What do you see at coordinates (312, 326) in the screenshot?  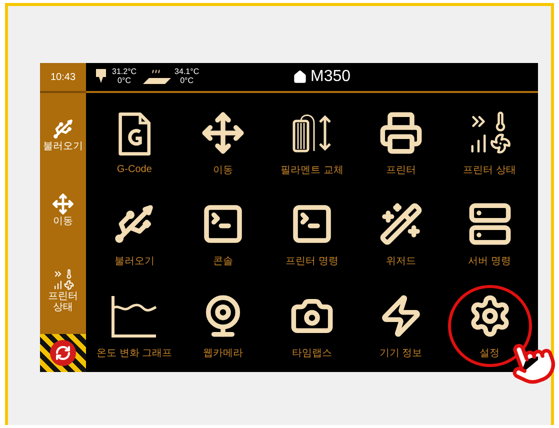 I see `menu-tile: 타임랩스` at bounding box center [312, 326].